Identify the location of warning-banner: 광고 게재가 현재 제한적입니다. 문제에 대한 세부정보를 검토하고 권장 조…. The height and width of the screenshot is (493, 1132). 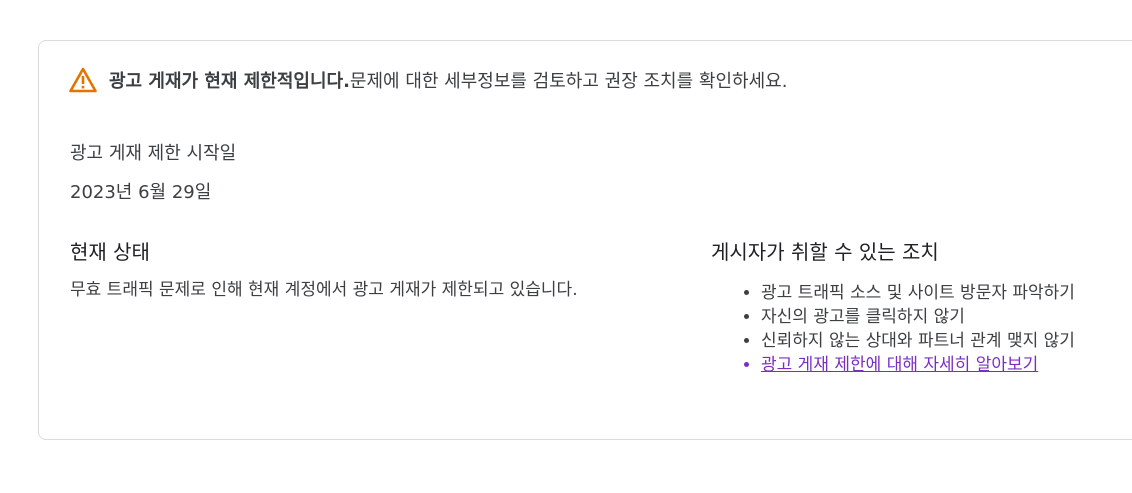
(428, 80).